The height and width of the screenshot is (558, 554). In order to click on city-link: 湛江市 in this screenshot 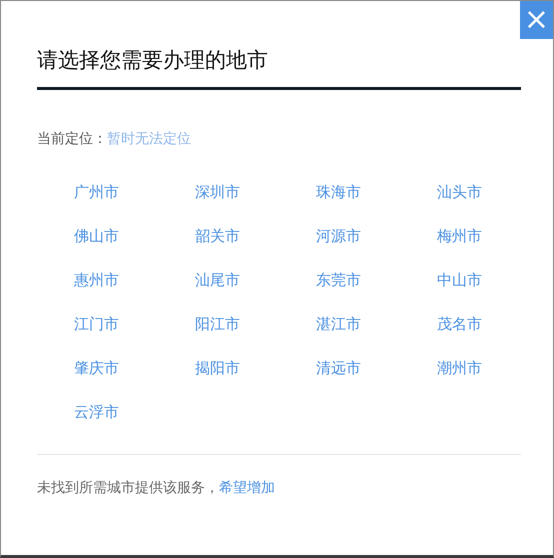, I will do `click(338, 324)`.